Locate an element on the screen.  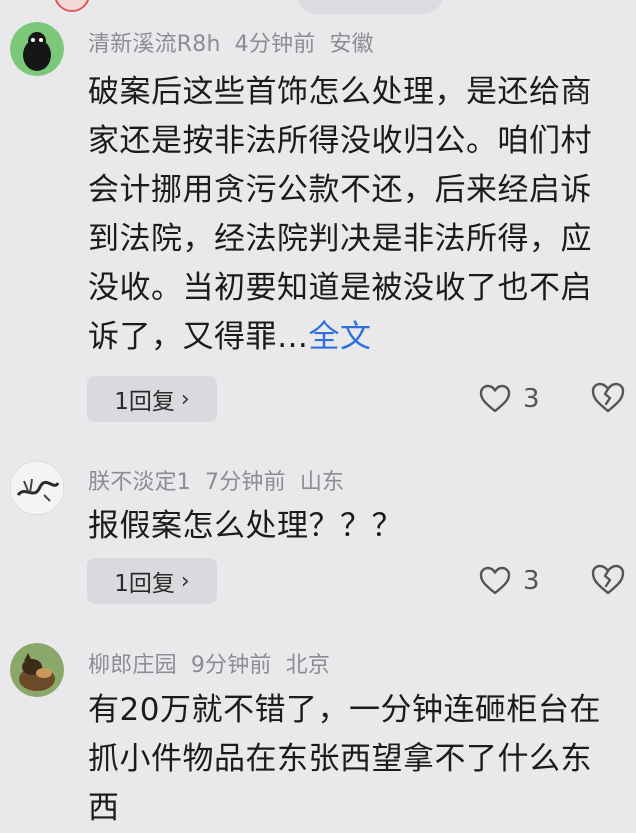
timestamp: 9分钟前 is located at coordinates (231, 665).